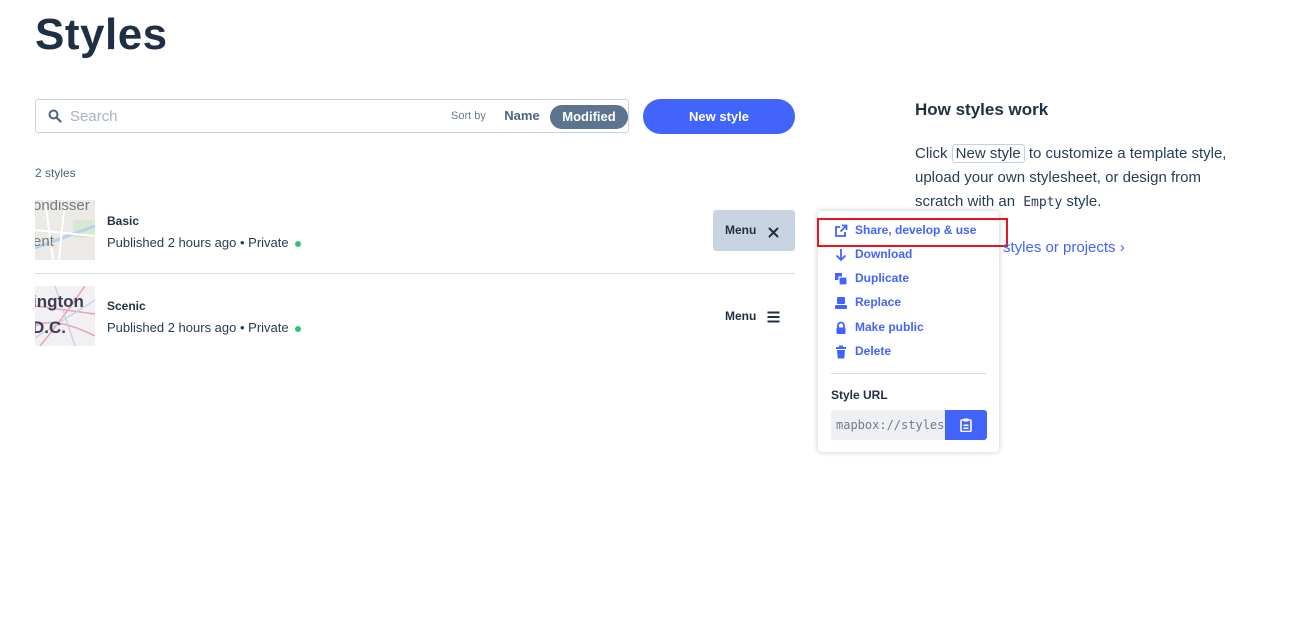 The image size is (1291, 624). What do you see at coordinates (59, 301) in the screenshot?
I see `svg-text: ington` at bounding box center [59, 301].